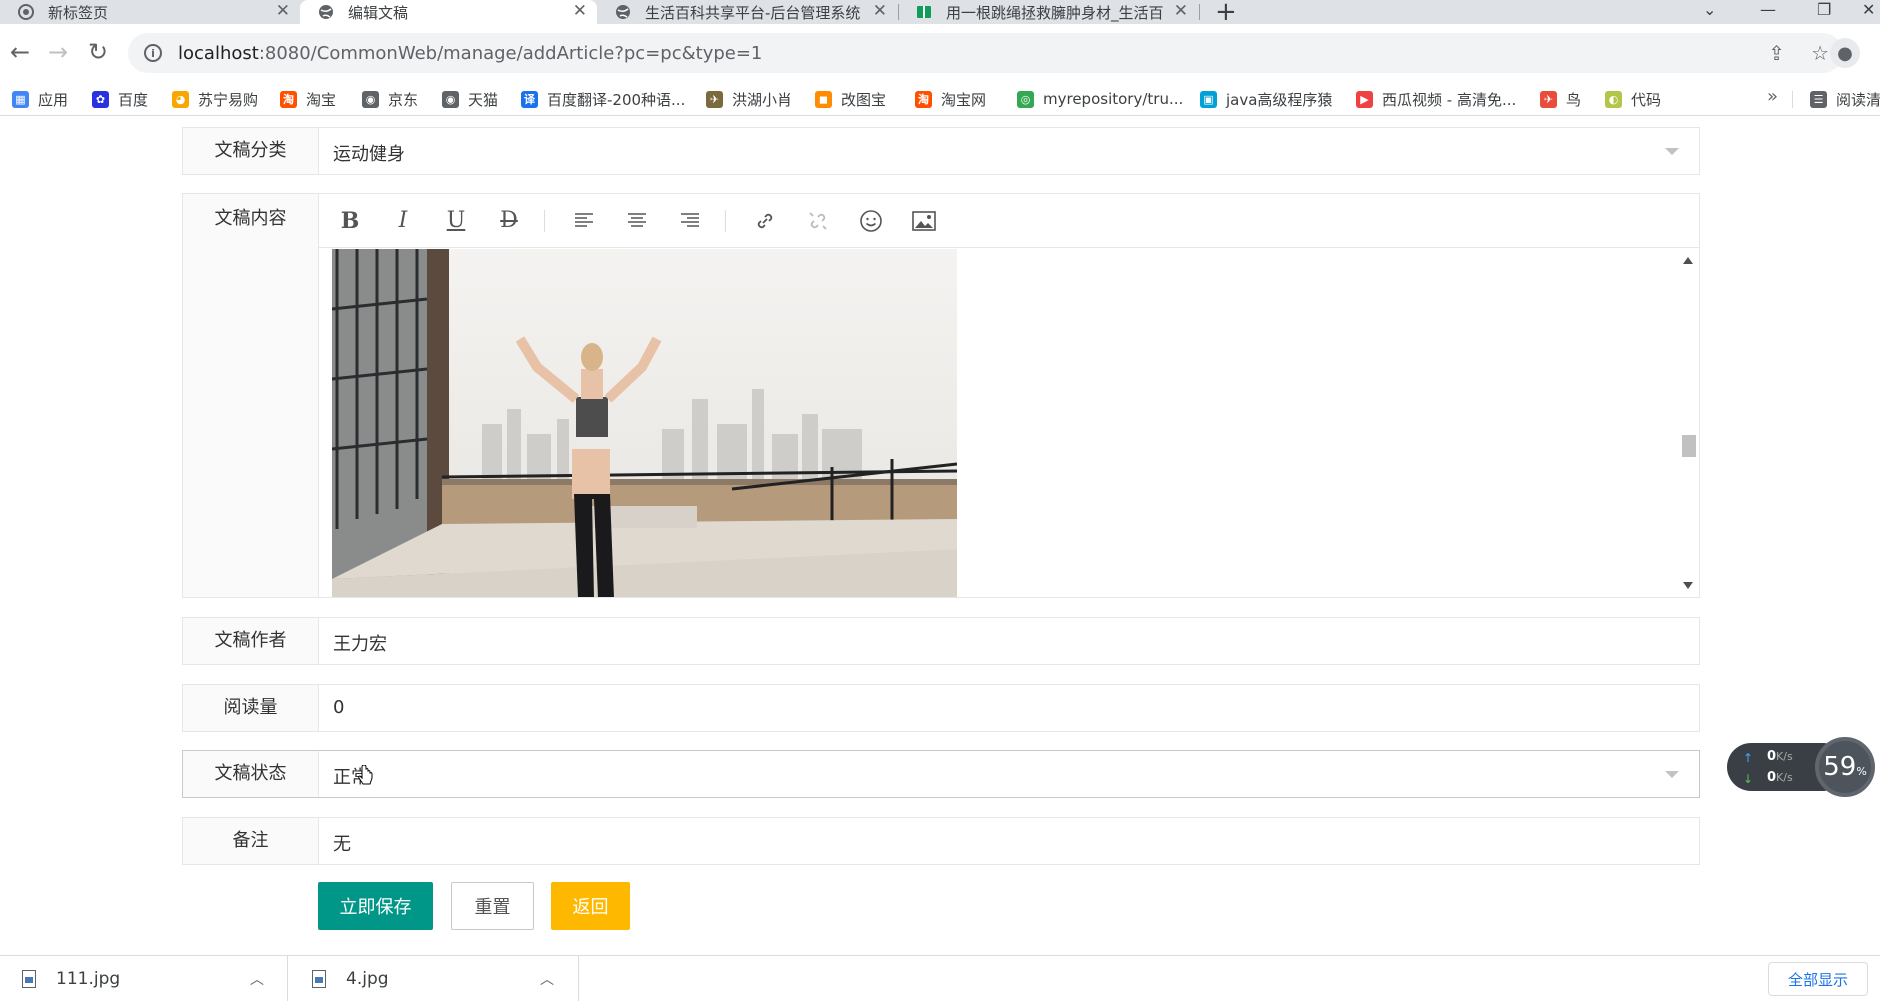 The image size is (1880, 1001). What do you see at coordinates (367, 978) in the screenshot?
I see `download-filename: 4.jpg` at bounding box center [367, 978].